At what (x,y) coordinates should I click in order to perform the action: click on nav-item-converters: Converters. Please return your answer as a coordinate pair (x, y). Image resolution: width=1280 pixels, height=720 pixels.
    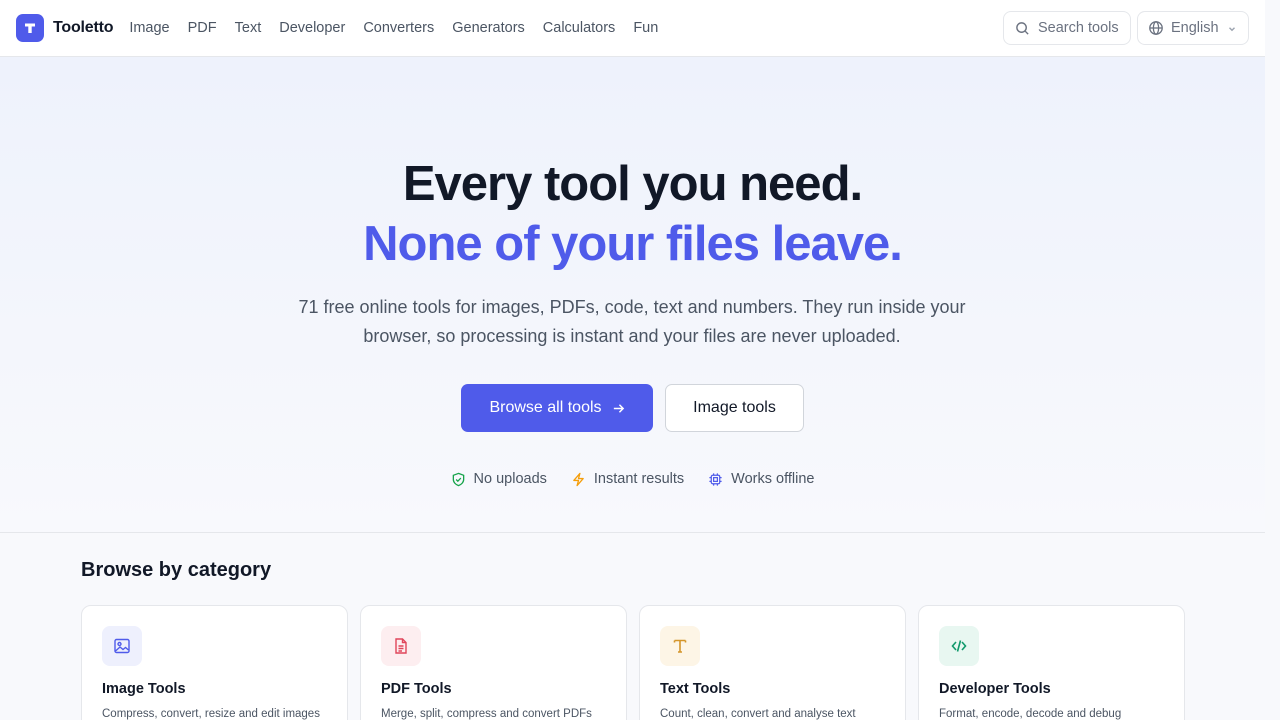
    Looking at the image, I should click on (398, 28).